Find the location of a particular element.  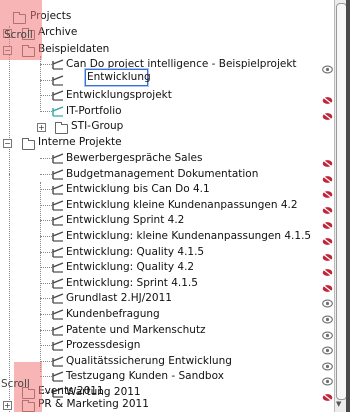

tree-node-sti-group: STI-Group is located at coordinates (97, 126).